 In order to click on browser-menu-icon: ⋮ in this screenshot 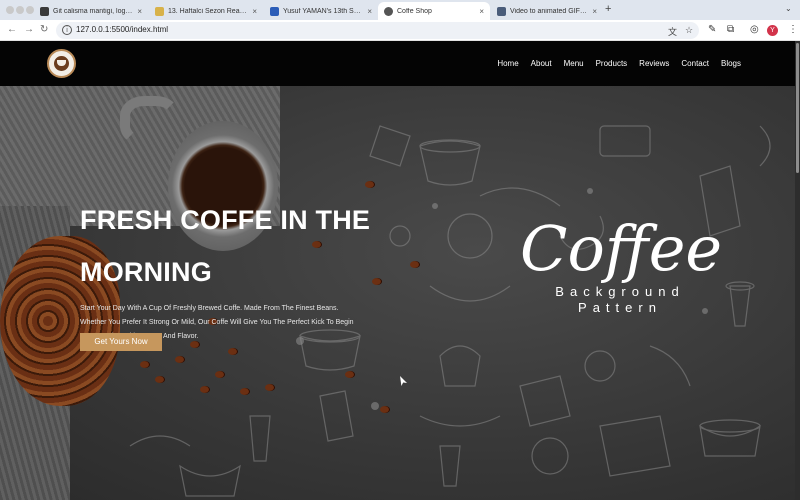, I will do `click(793, 29)`.